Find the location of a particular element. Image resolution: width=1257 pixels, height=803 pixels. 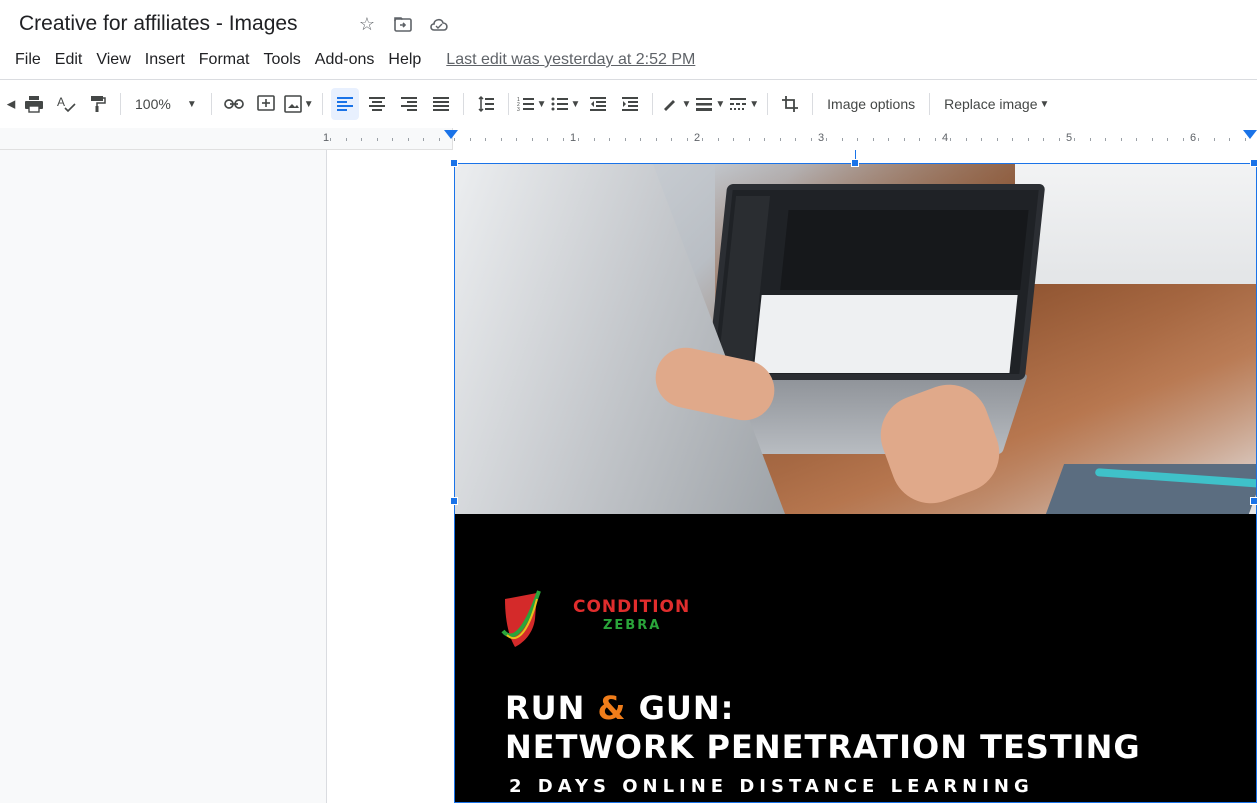

last-edit-link: Last edit was yesterday at 2:52 PM is located at coordinates (570, 60).